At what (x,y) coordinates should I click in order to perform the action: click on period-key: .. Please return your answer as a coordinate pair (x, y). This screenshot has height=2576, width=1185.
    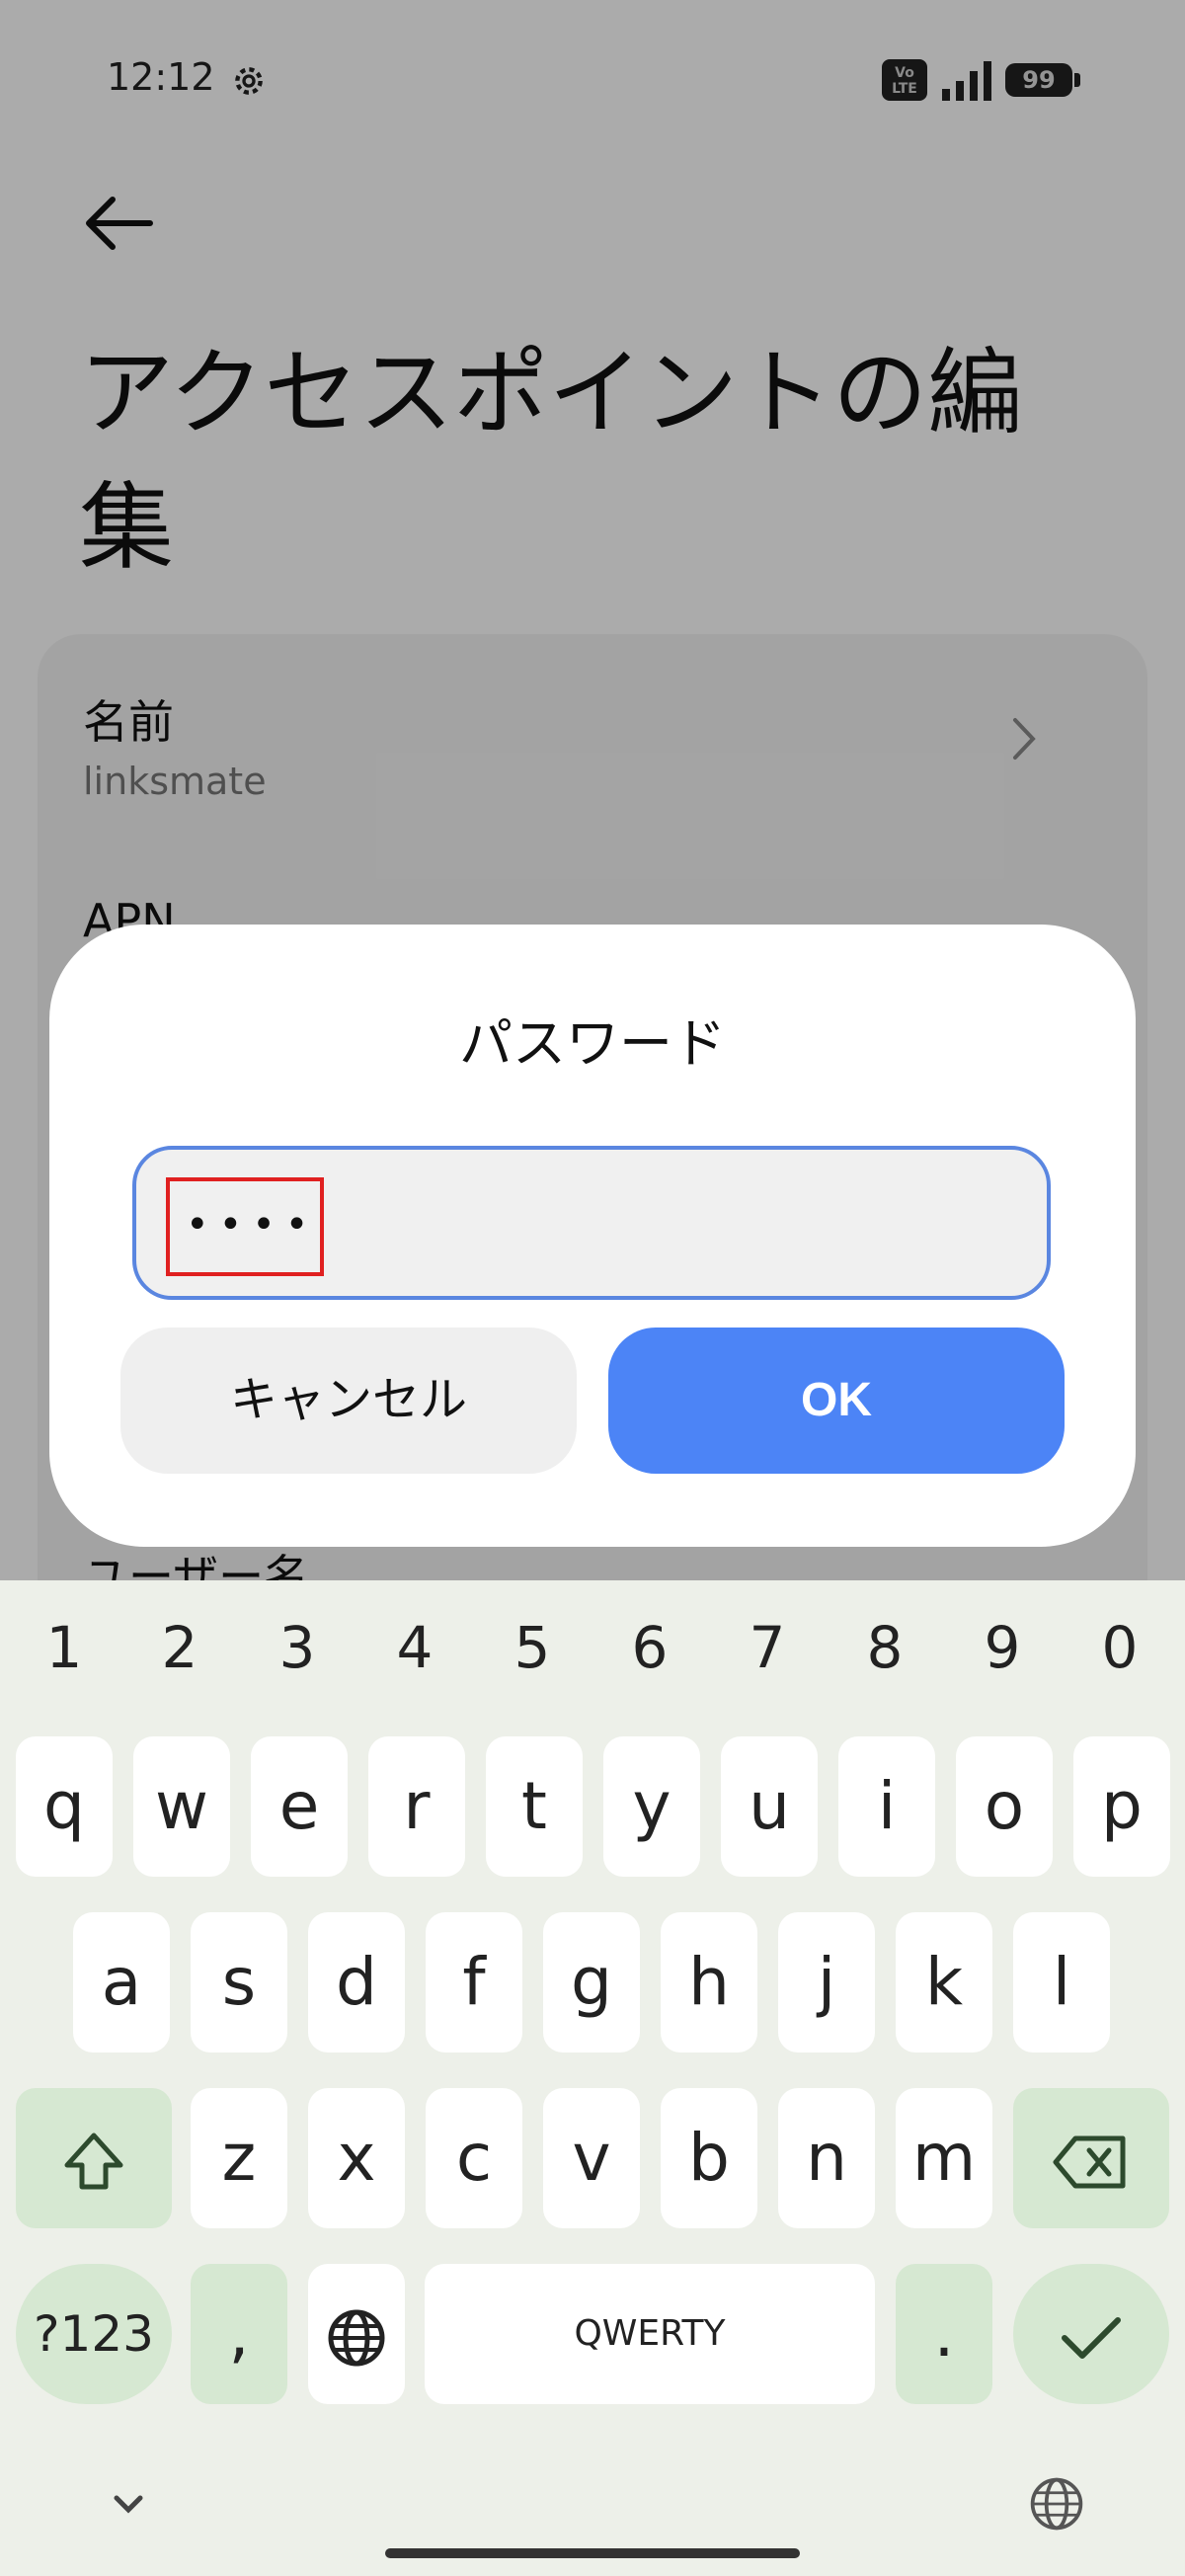
    Looking at the image, I should click on (944, 2334).